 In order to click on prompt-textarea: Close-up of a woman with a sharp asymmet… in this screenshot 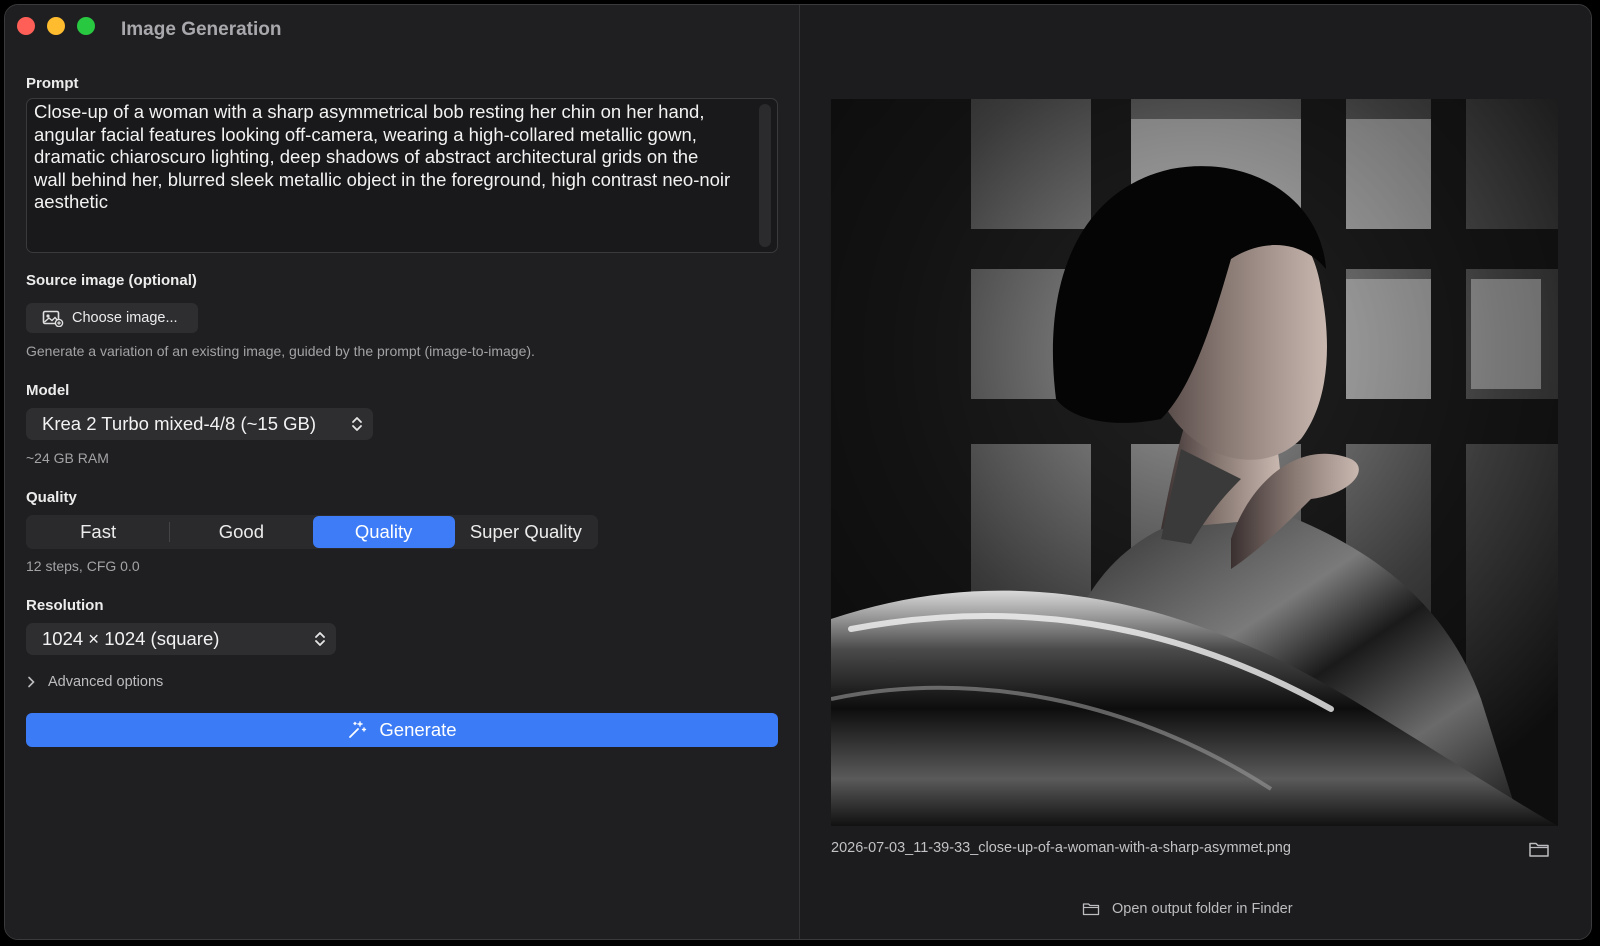, I will do `click(402, 175)`.